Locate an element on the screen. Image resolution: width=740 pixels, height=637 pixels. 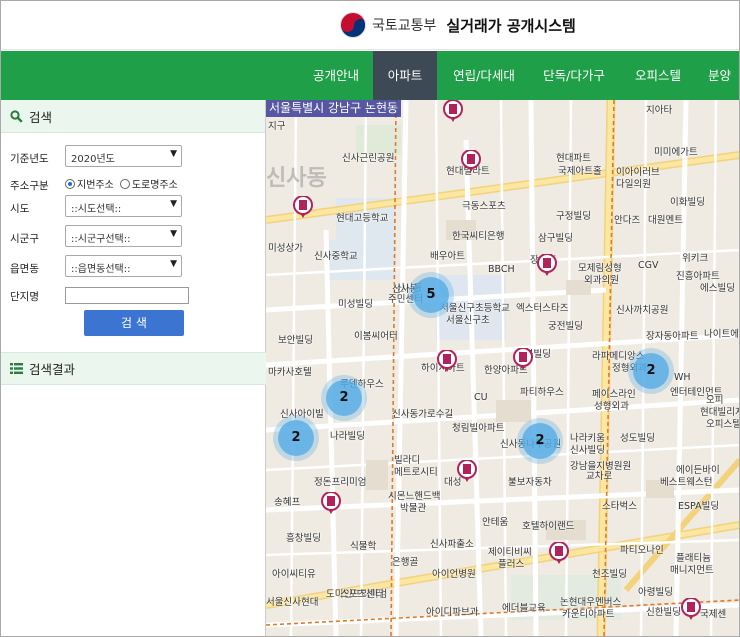
nav-item-presale: 분양 is located at coordinates (720, 75).